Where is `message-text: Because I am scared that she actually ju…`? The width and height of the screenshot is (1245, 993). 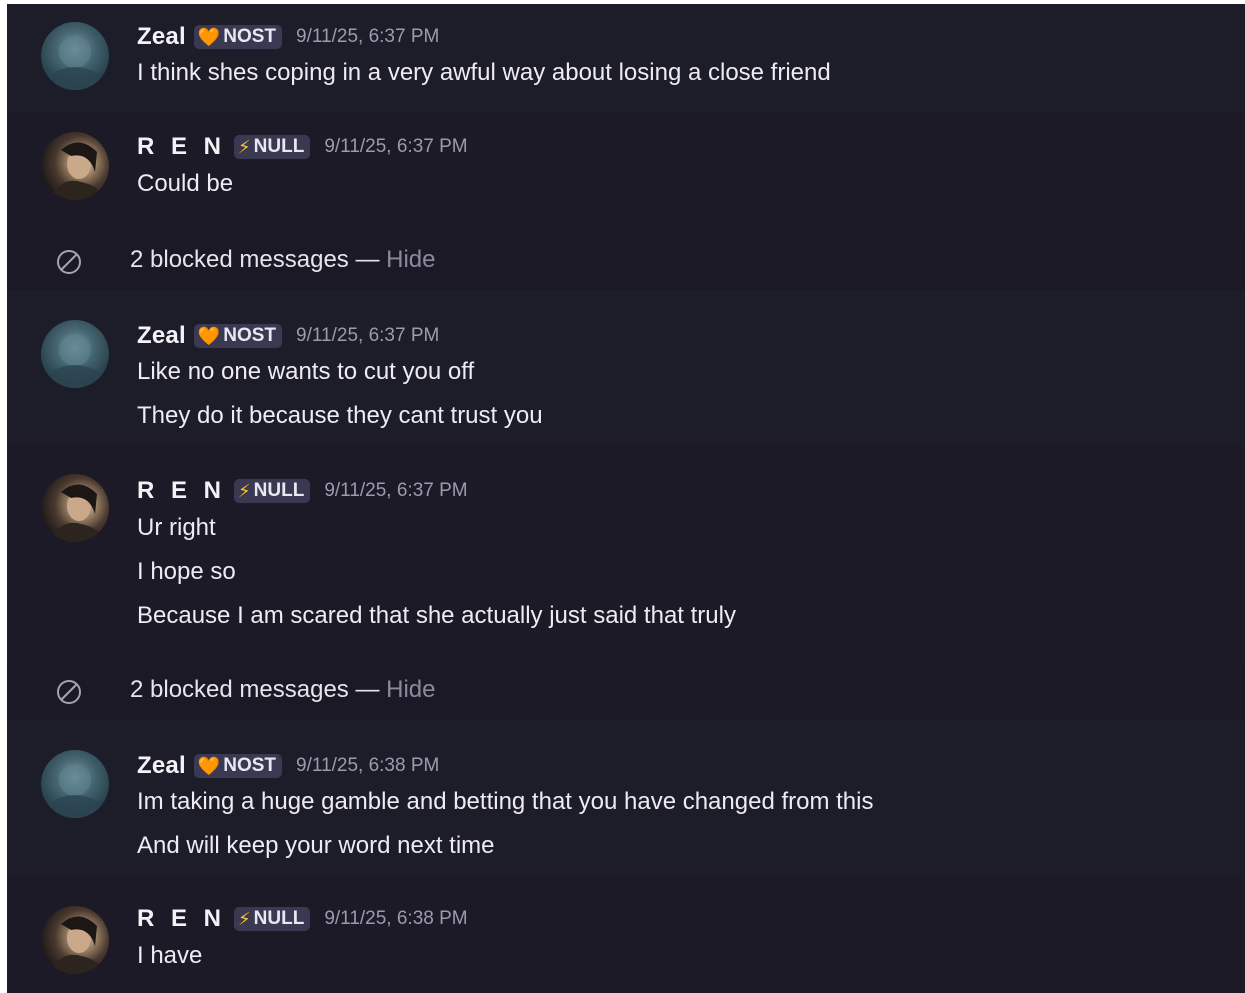 message-text: Because I am scared that she actually ju… is located at coordinates (436, 615).